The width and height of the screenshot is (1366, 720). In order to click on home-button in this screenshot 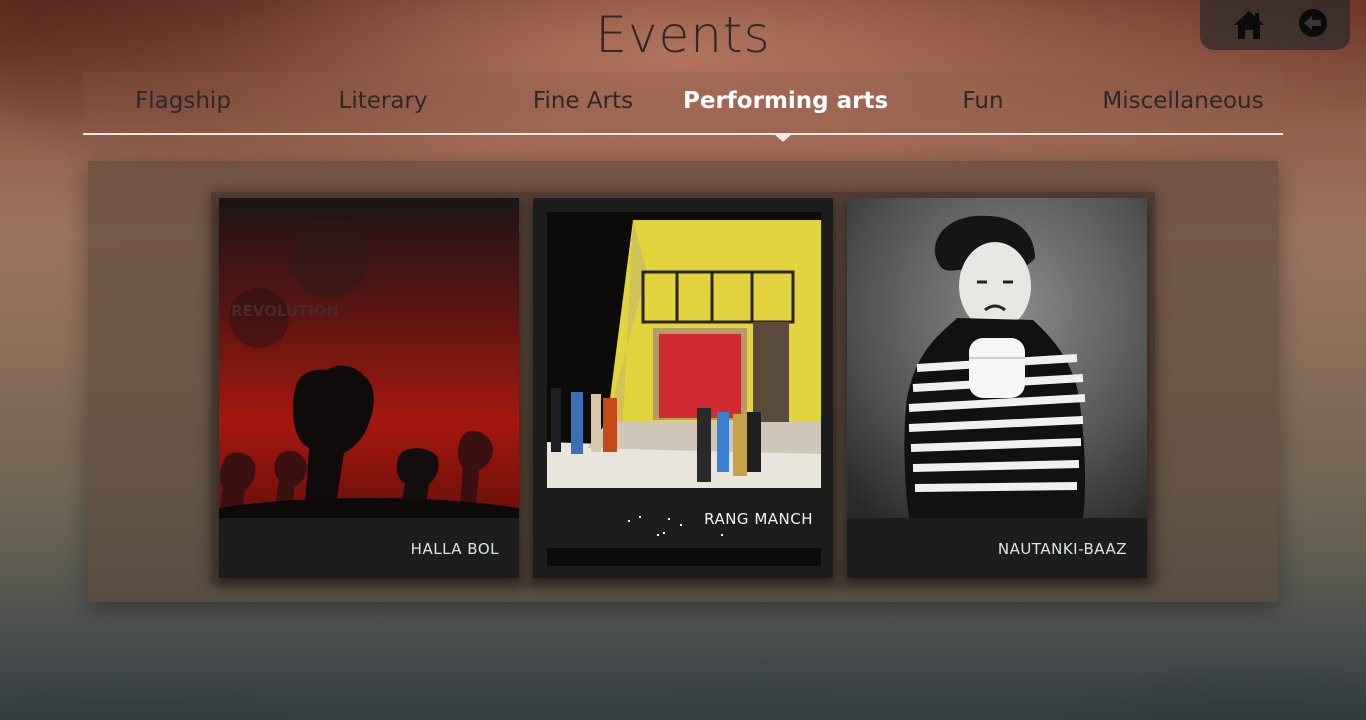, I will do `click(1249, 25)`.